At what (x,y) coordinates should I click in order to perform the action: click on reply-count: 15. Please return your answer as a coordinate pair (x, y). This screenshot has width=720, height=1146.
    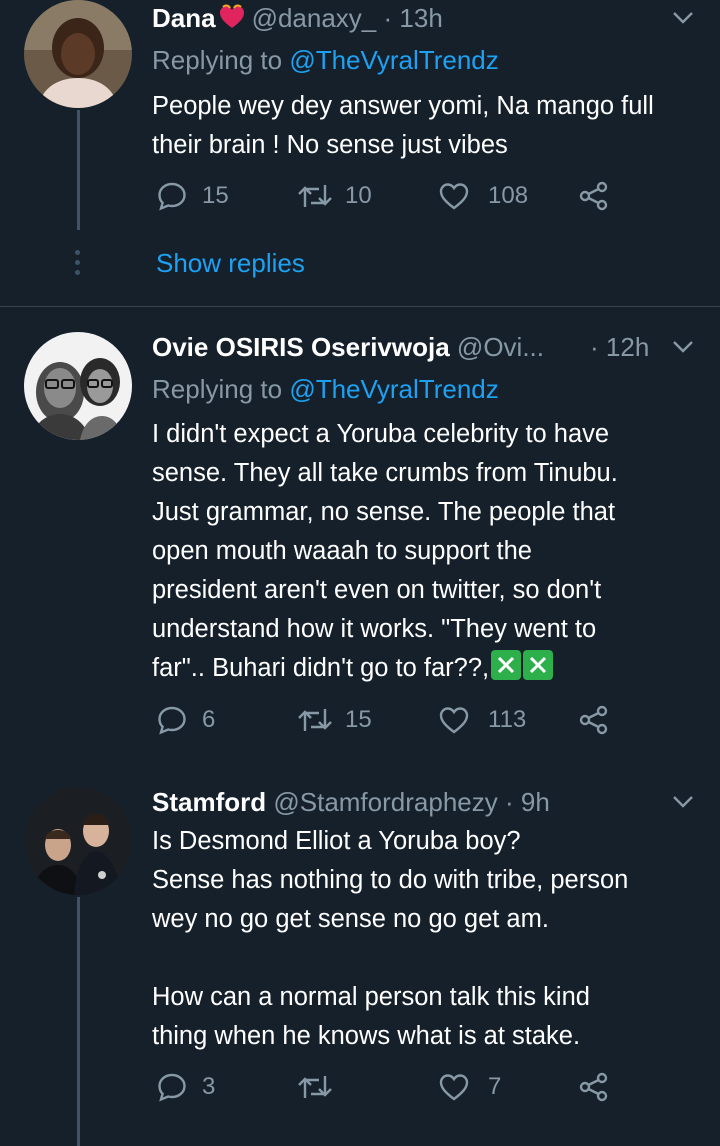
    Looking at the image, I should click on (215, 195).